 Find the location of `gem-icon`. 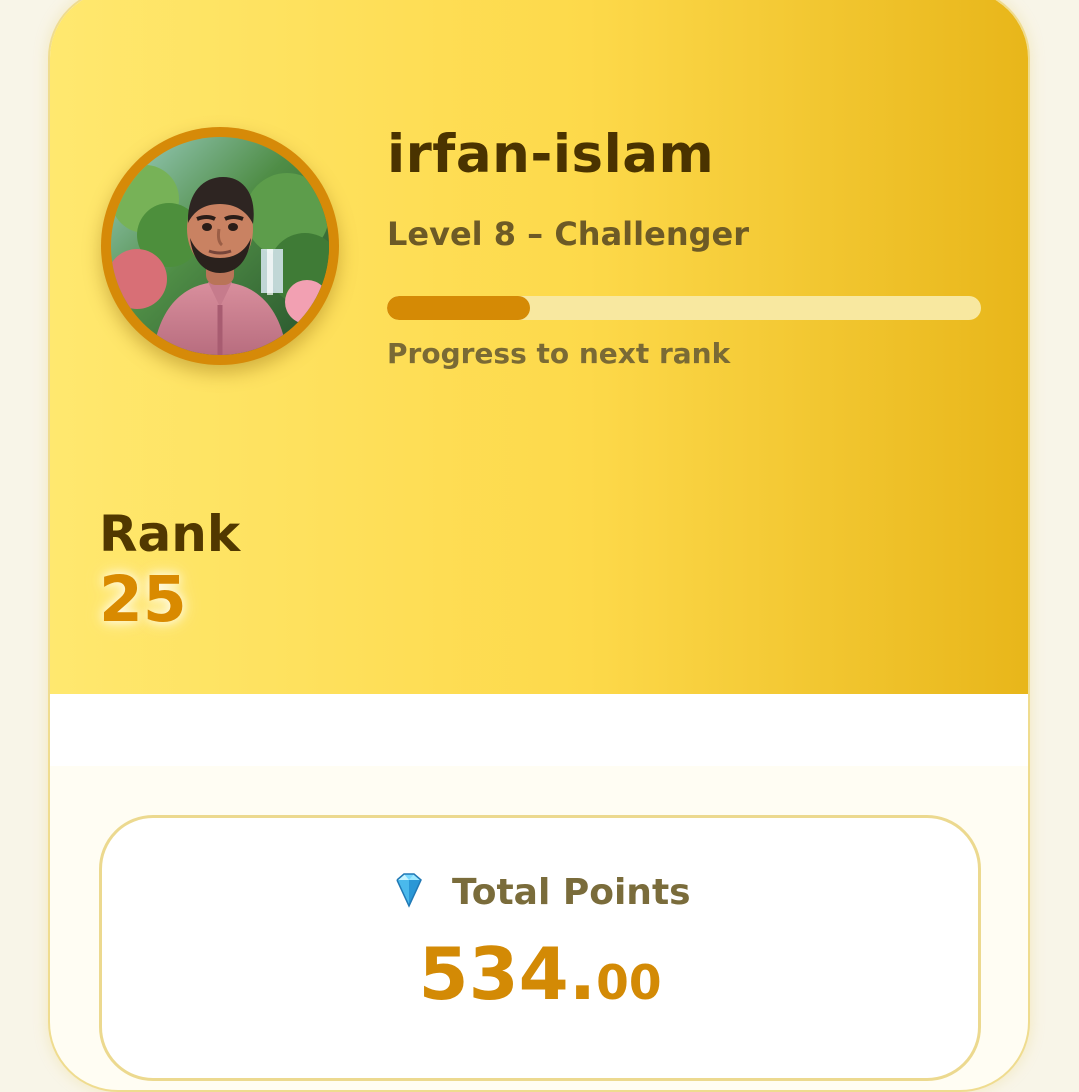

gem-icon is located at coordinates (409, 890).